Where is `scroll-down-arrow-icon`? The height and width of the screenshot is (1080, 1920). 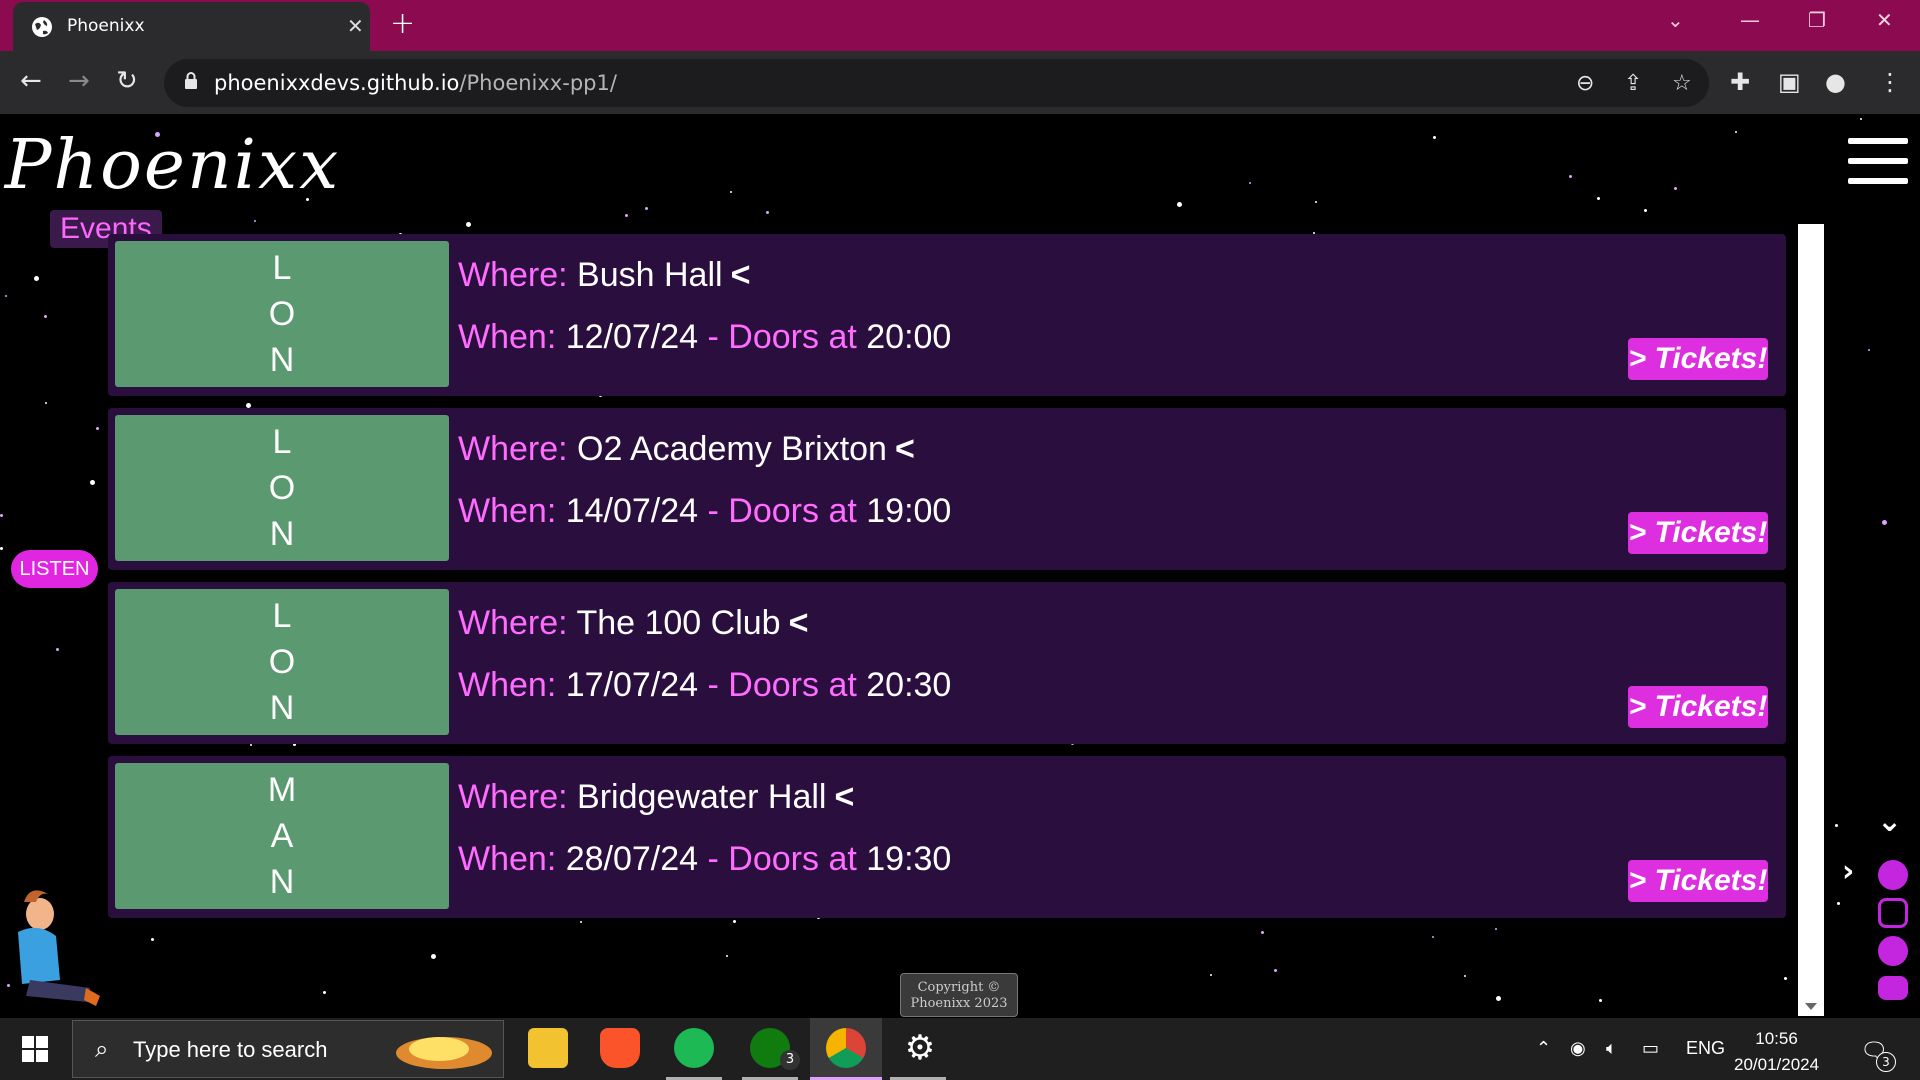
scroll-down-arrow-icon is located at coordinates (1811, 1006).